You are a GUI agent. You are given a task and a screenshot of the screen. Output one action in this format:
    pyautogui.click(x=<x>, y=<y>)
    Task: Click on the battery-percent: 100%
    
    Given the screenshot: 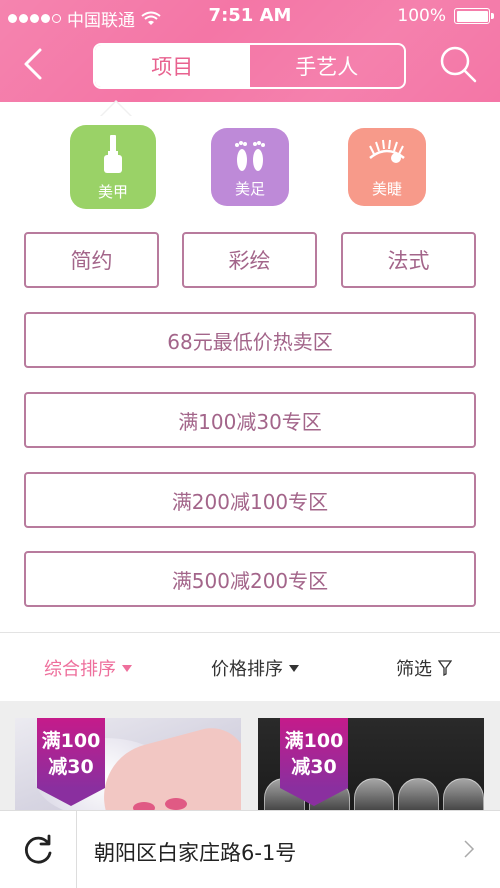 What is the action you would take?
    pyautogui.click(x=421, y=16)
    